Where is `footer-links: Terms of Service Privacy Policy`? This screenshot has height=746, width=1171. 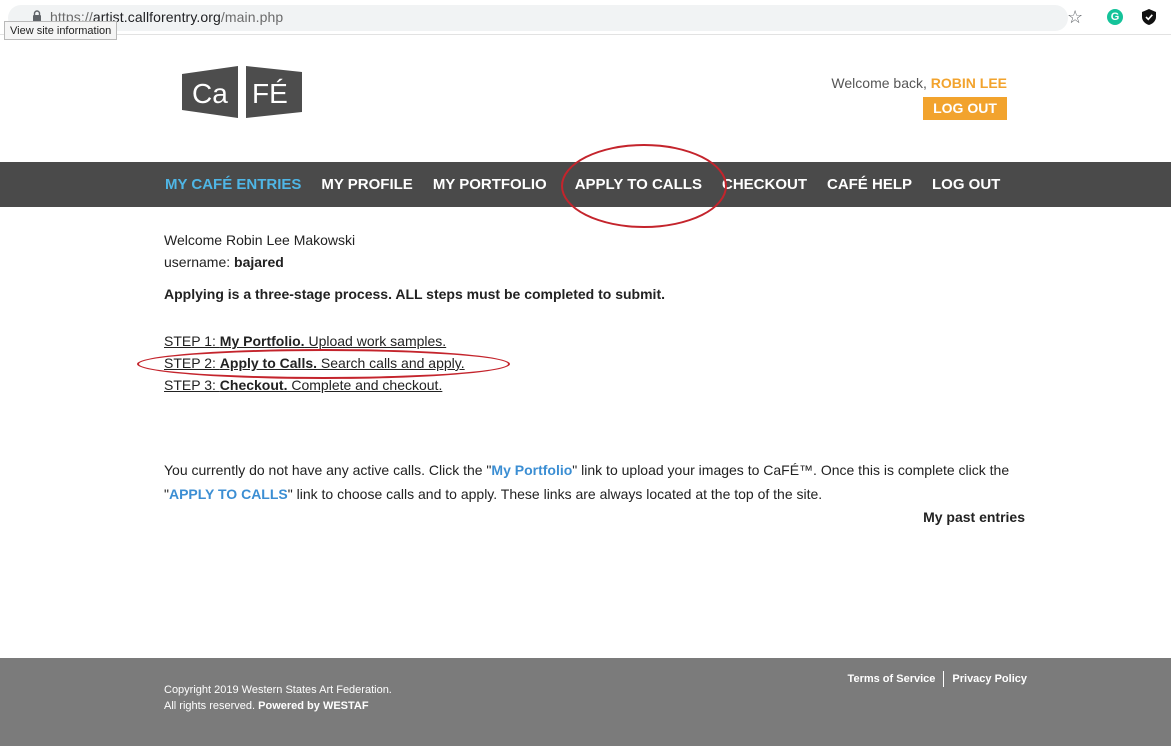
footer-links: Terms of Service Privacy Policy is located at coordinates (937, 679).